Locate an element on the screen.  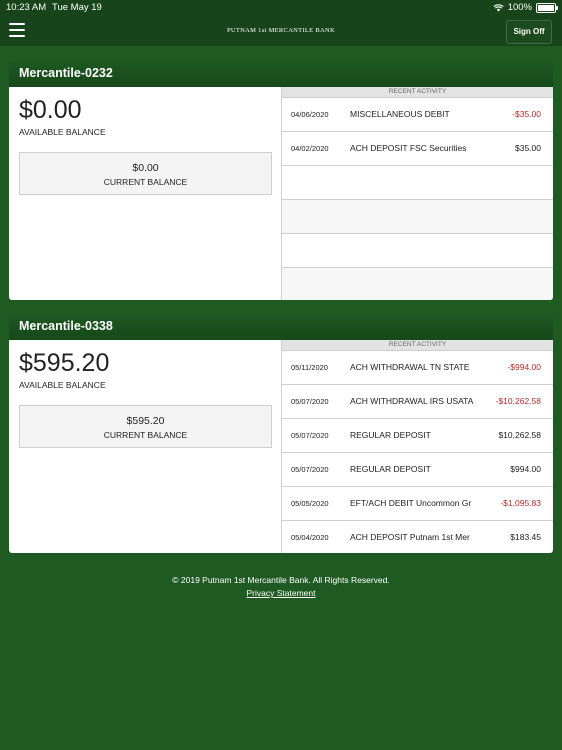
activity-date: 04/06/2020 is located at coordinates (310, 114).